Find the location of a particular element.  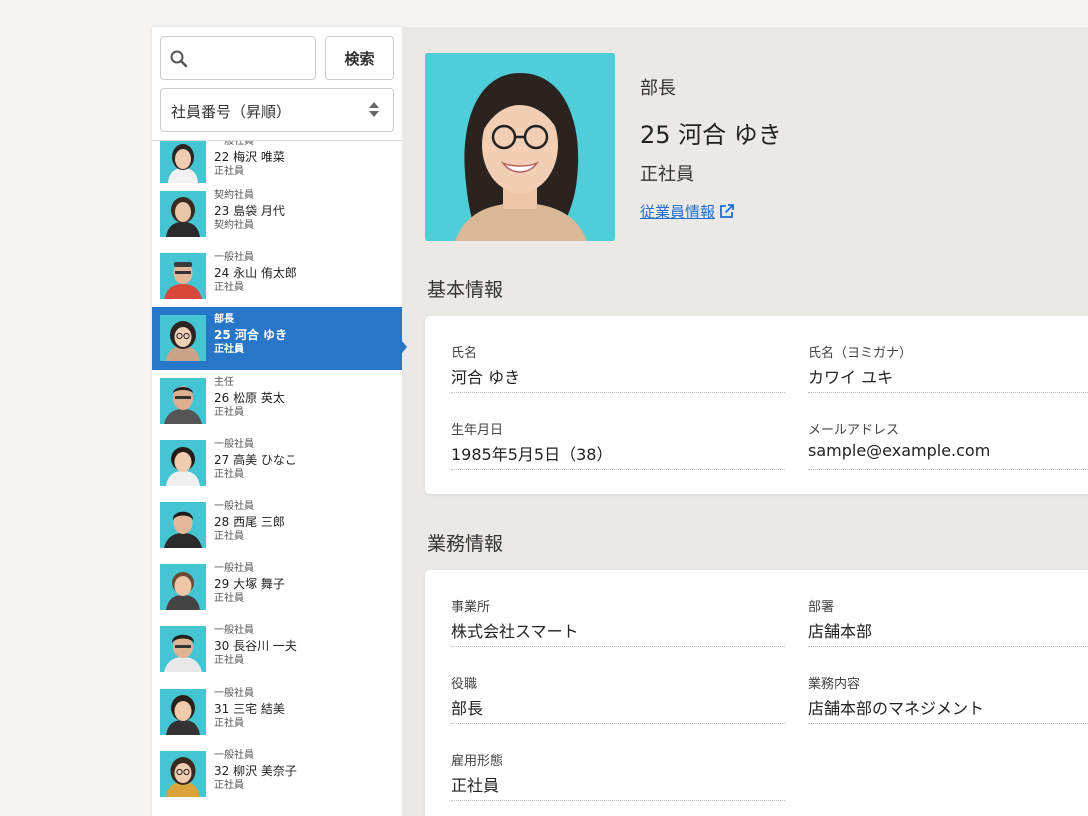

employee-name: 28 西尾 三郎 is located at coordinates (249, 521).